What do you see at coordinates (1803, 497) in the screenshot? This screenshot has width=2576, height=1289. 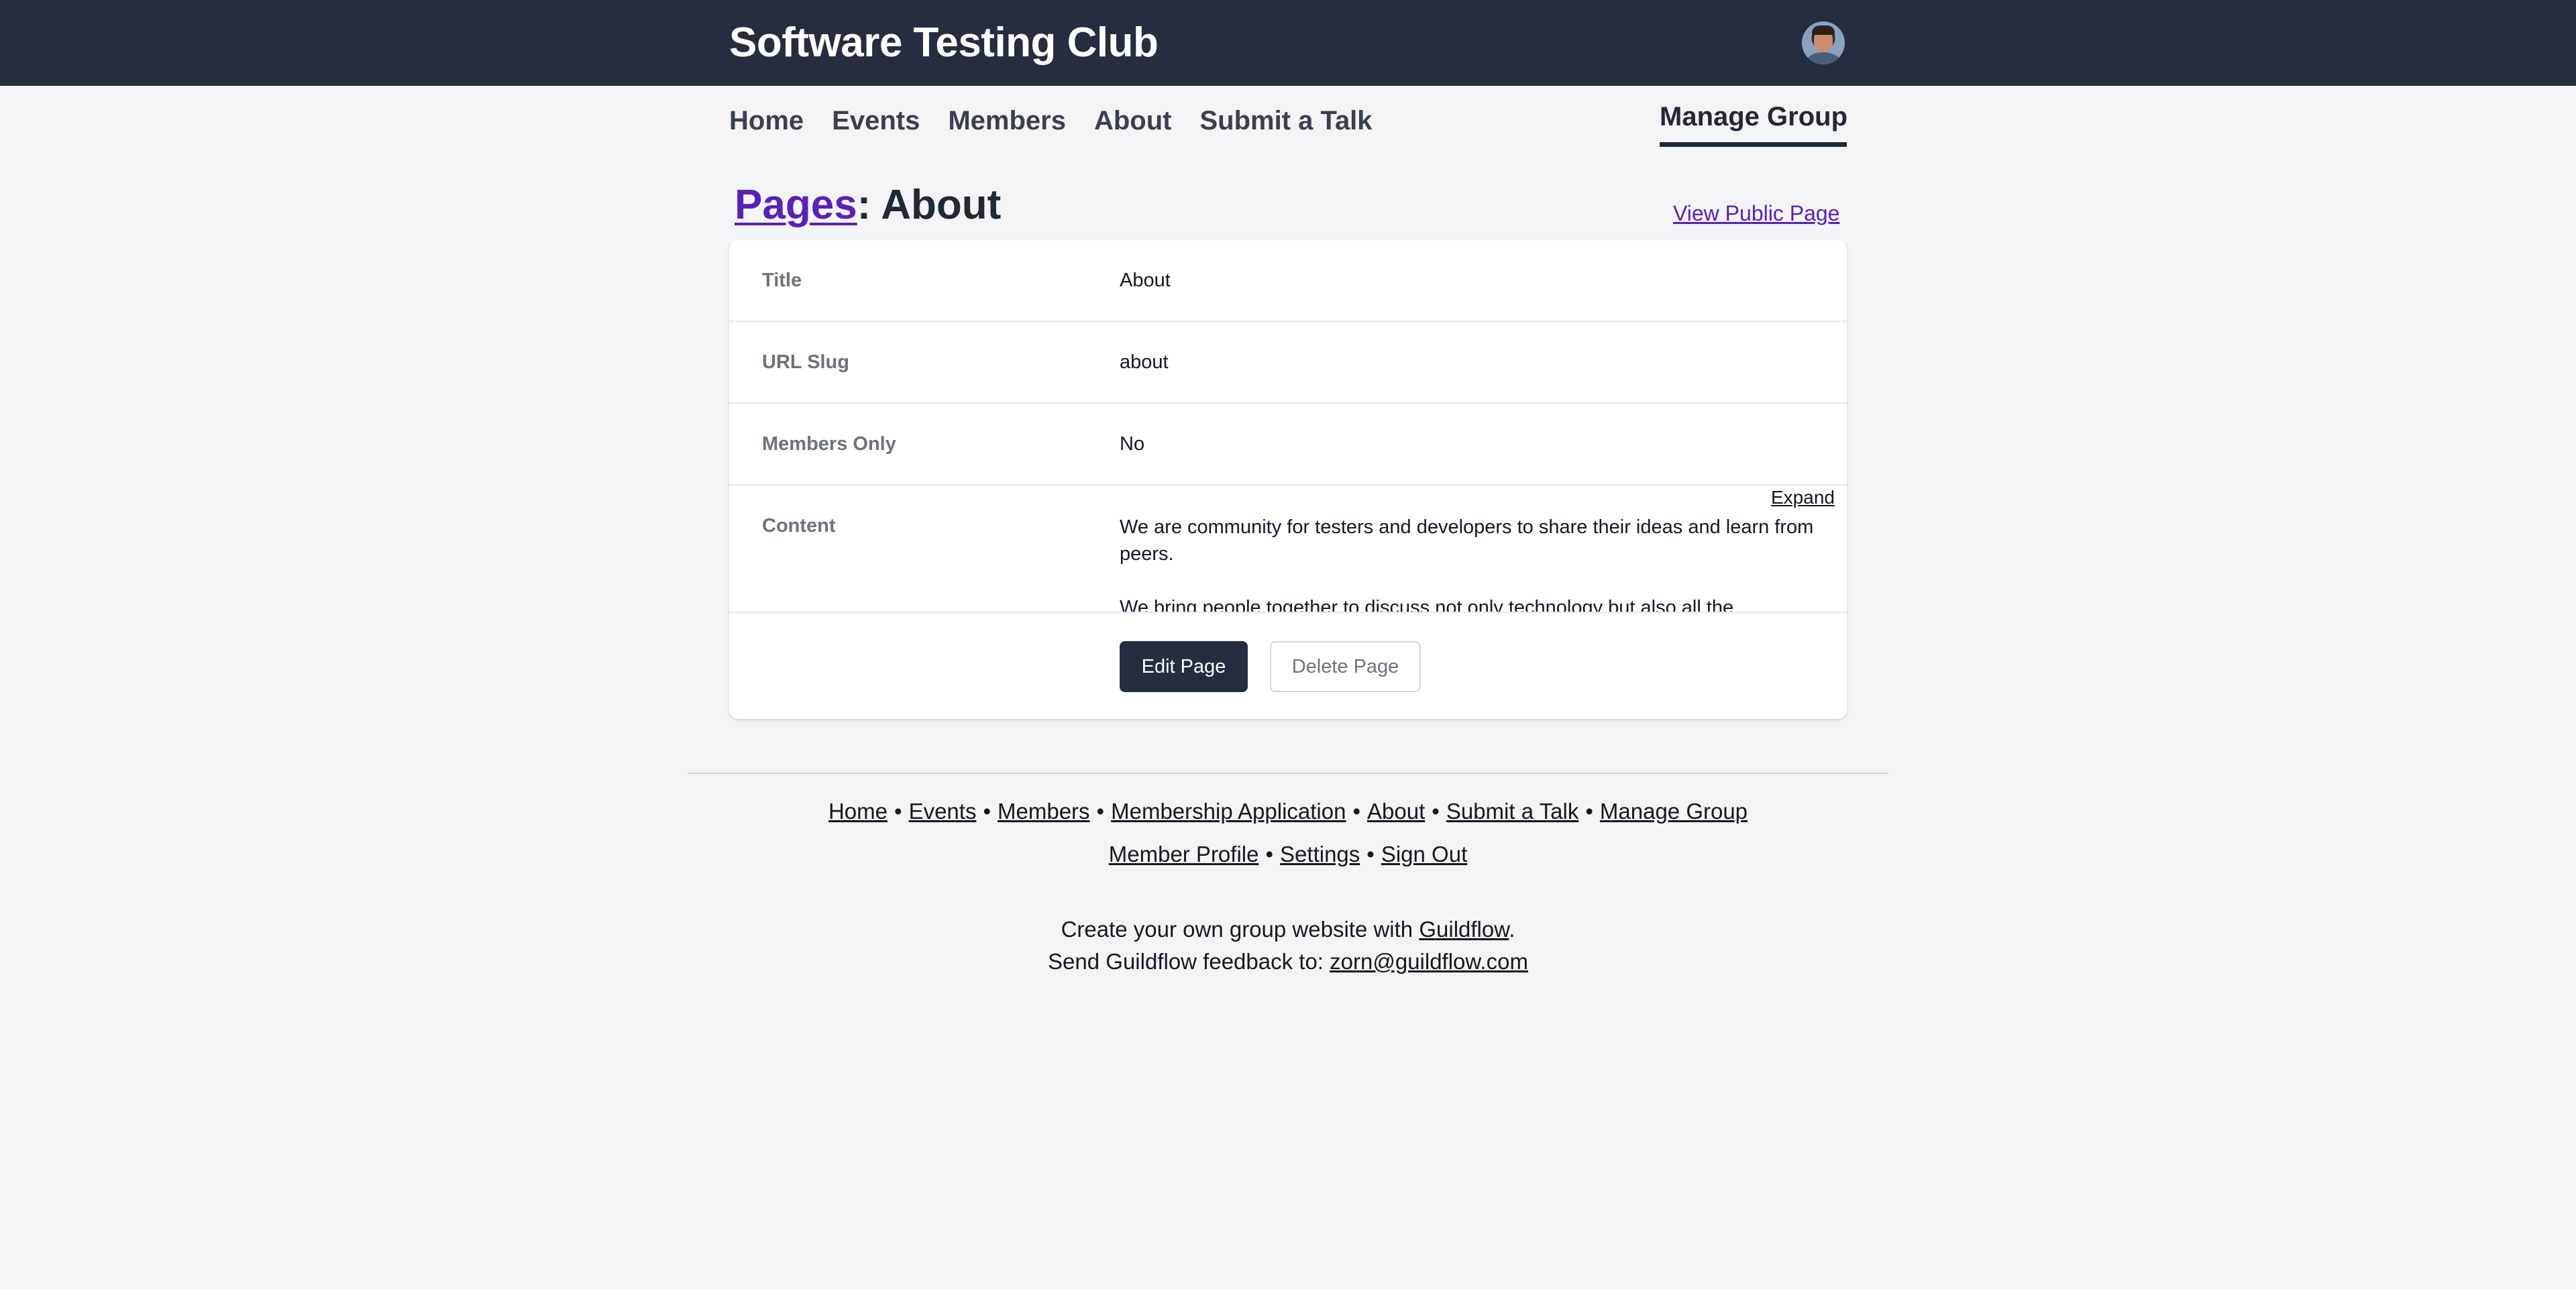 I see `expand-link: Expand` at bounding box center [1803, 497].